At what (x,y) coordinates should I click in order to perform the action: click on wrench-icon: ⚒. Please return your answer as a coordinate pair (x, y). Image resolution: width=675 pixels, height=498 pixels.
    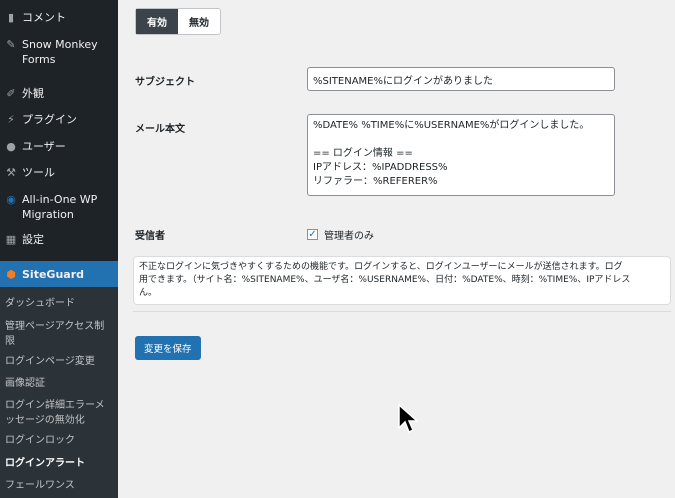
    Looking at the image, I should click on (11, 172).